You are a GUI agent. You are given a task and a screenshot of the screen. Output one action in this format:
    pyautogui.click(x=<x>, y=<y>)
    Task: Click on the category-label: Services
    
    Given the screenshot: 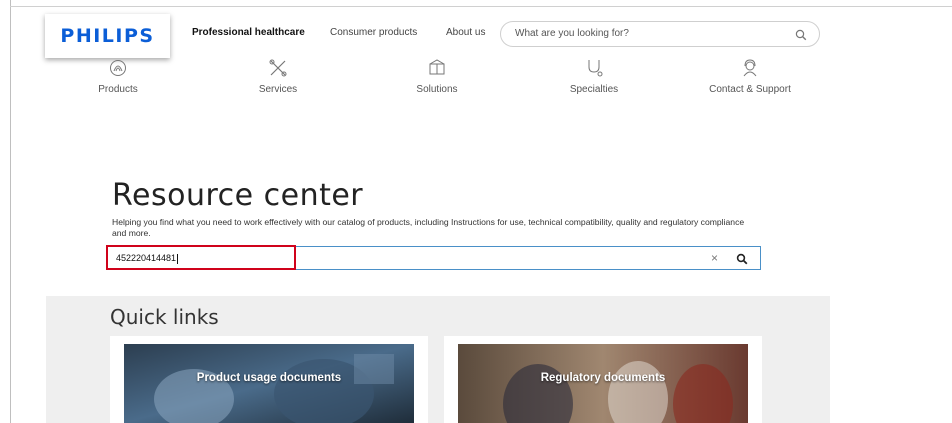 What is the action you would take?
    pyautogui.click(x=278, y=89)
    